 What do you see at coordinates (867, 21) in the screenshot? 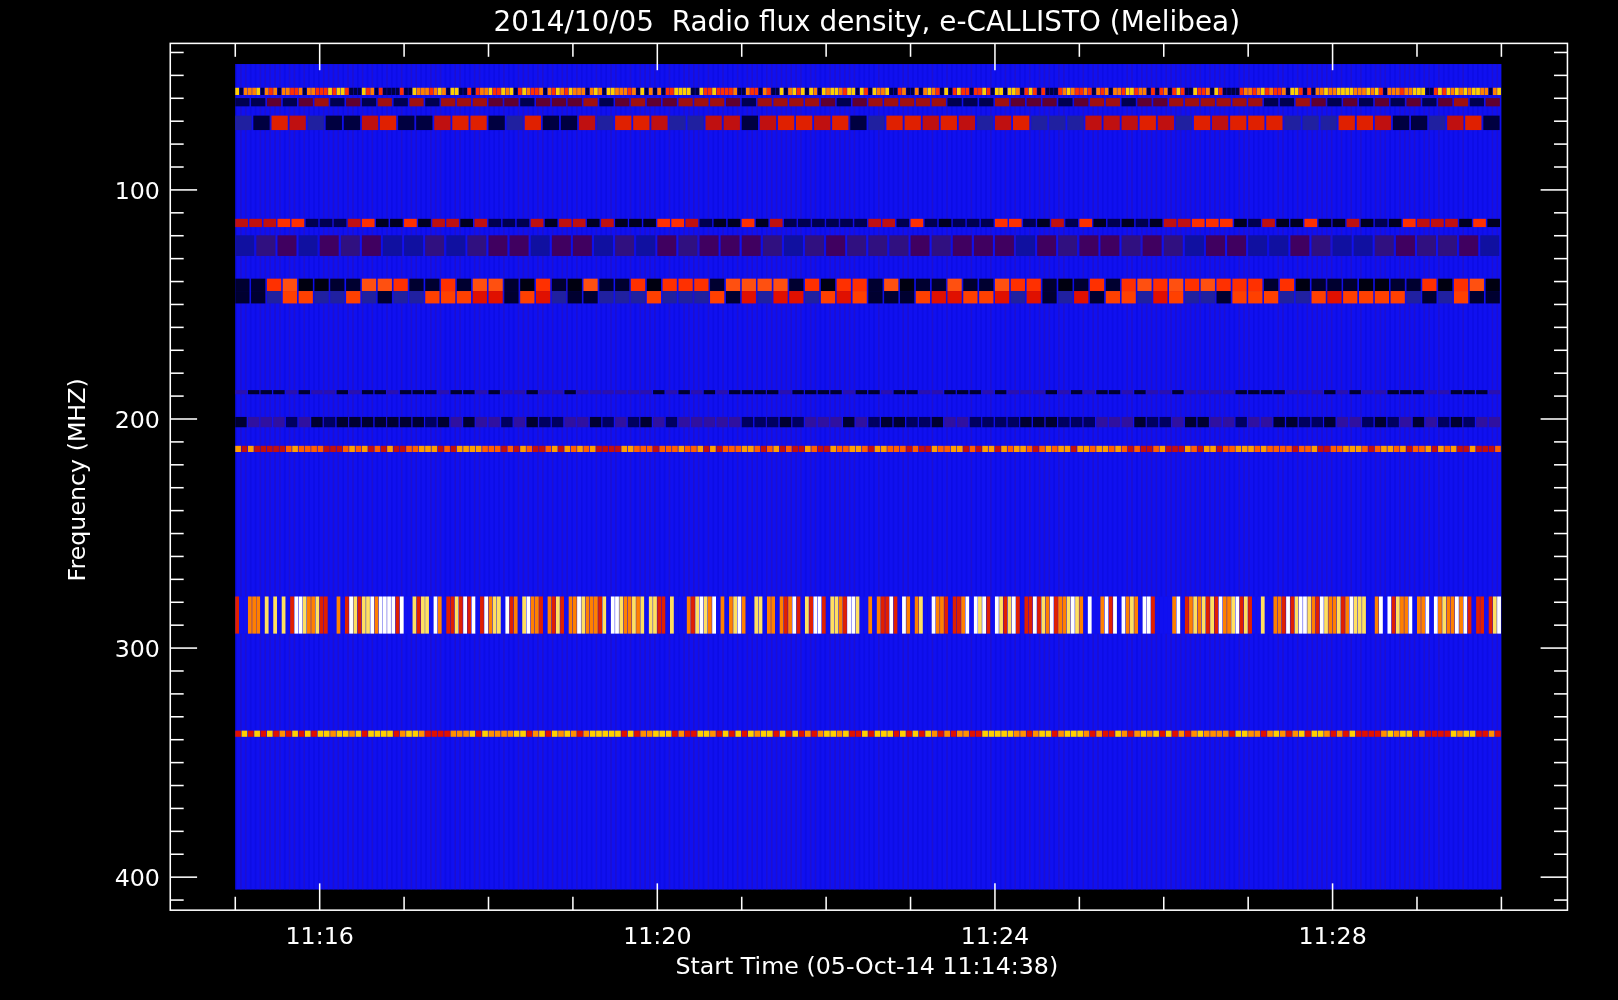
I see `chart-title: 2014/10/05 Radio flux density, e-CALLISTO (Melibea)` at bounding box center [867, 21].